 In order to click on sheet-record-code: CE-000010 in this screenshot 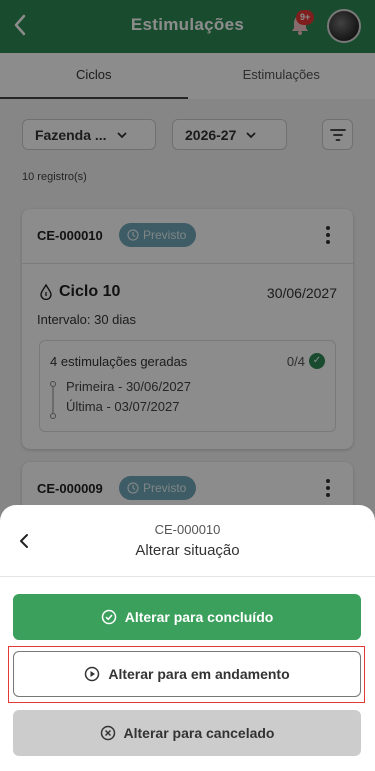, I will do `click(187, 529)`.